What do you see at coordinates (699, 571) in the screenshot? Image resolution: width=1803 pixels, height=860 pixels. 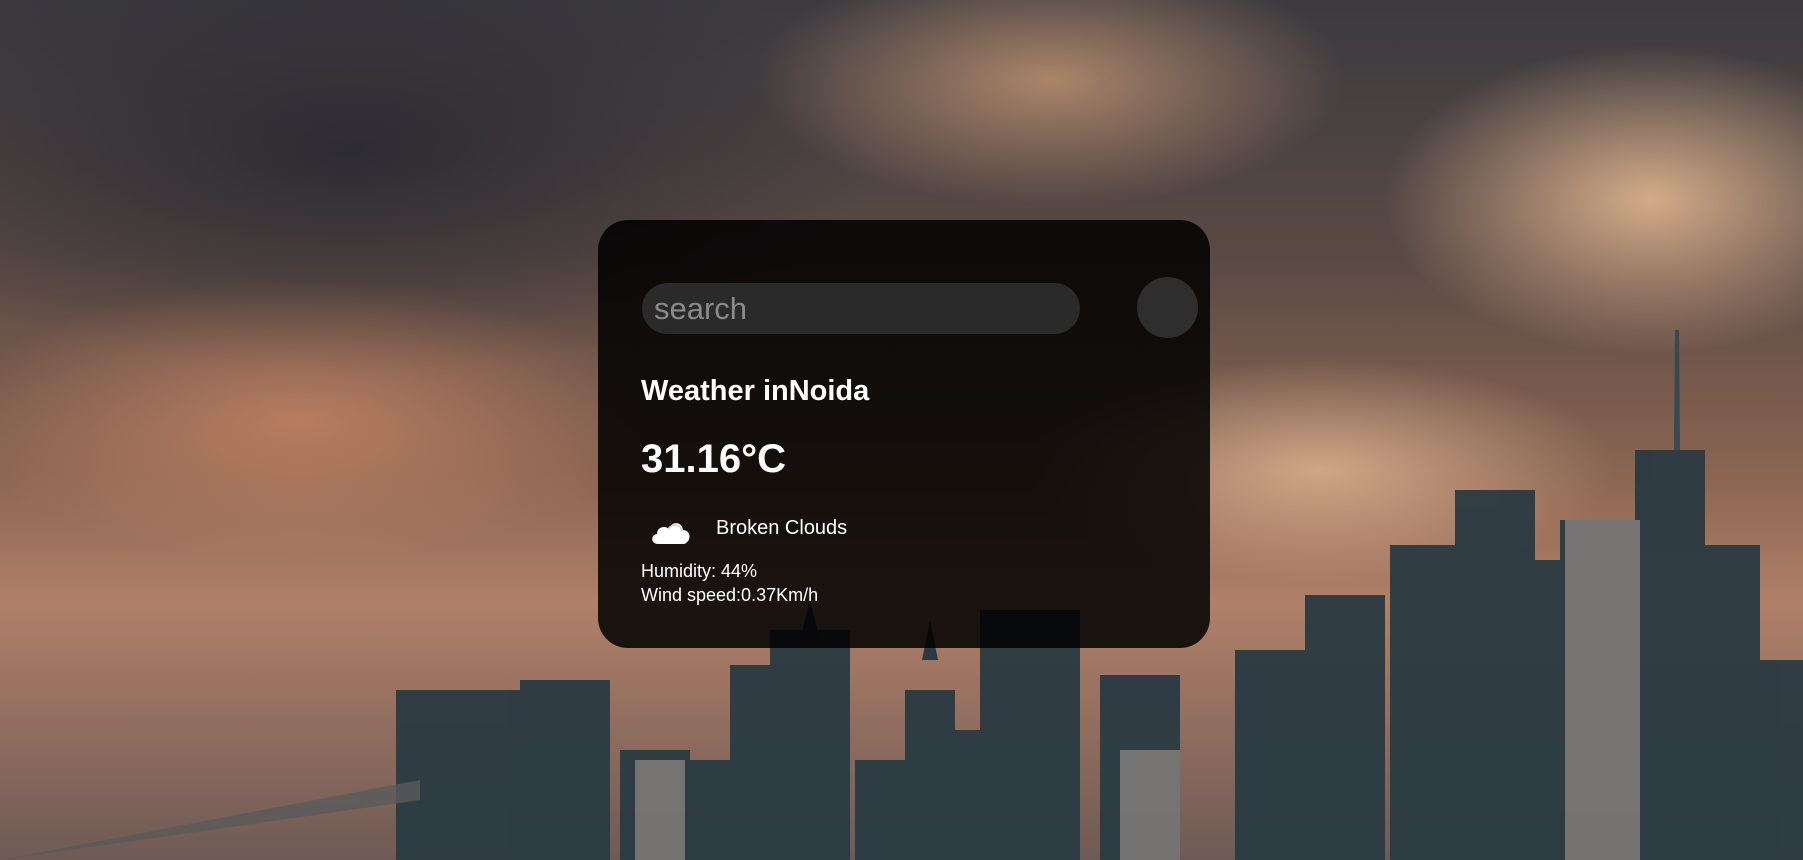 I see `humidity-value: Humidity: 44%` at bounding box center [699, 571].